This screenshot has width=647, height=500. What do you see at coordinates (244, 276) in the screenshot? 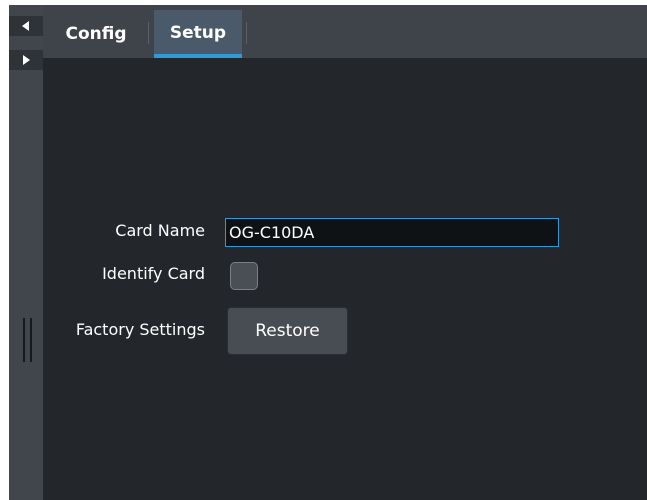
I see `identify-card-checkbox` at bounding box center [244, 276].